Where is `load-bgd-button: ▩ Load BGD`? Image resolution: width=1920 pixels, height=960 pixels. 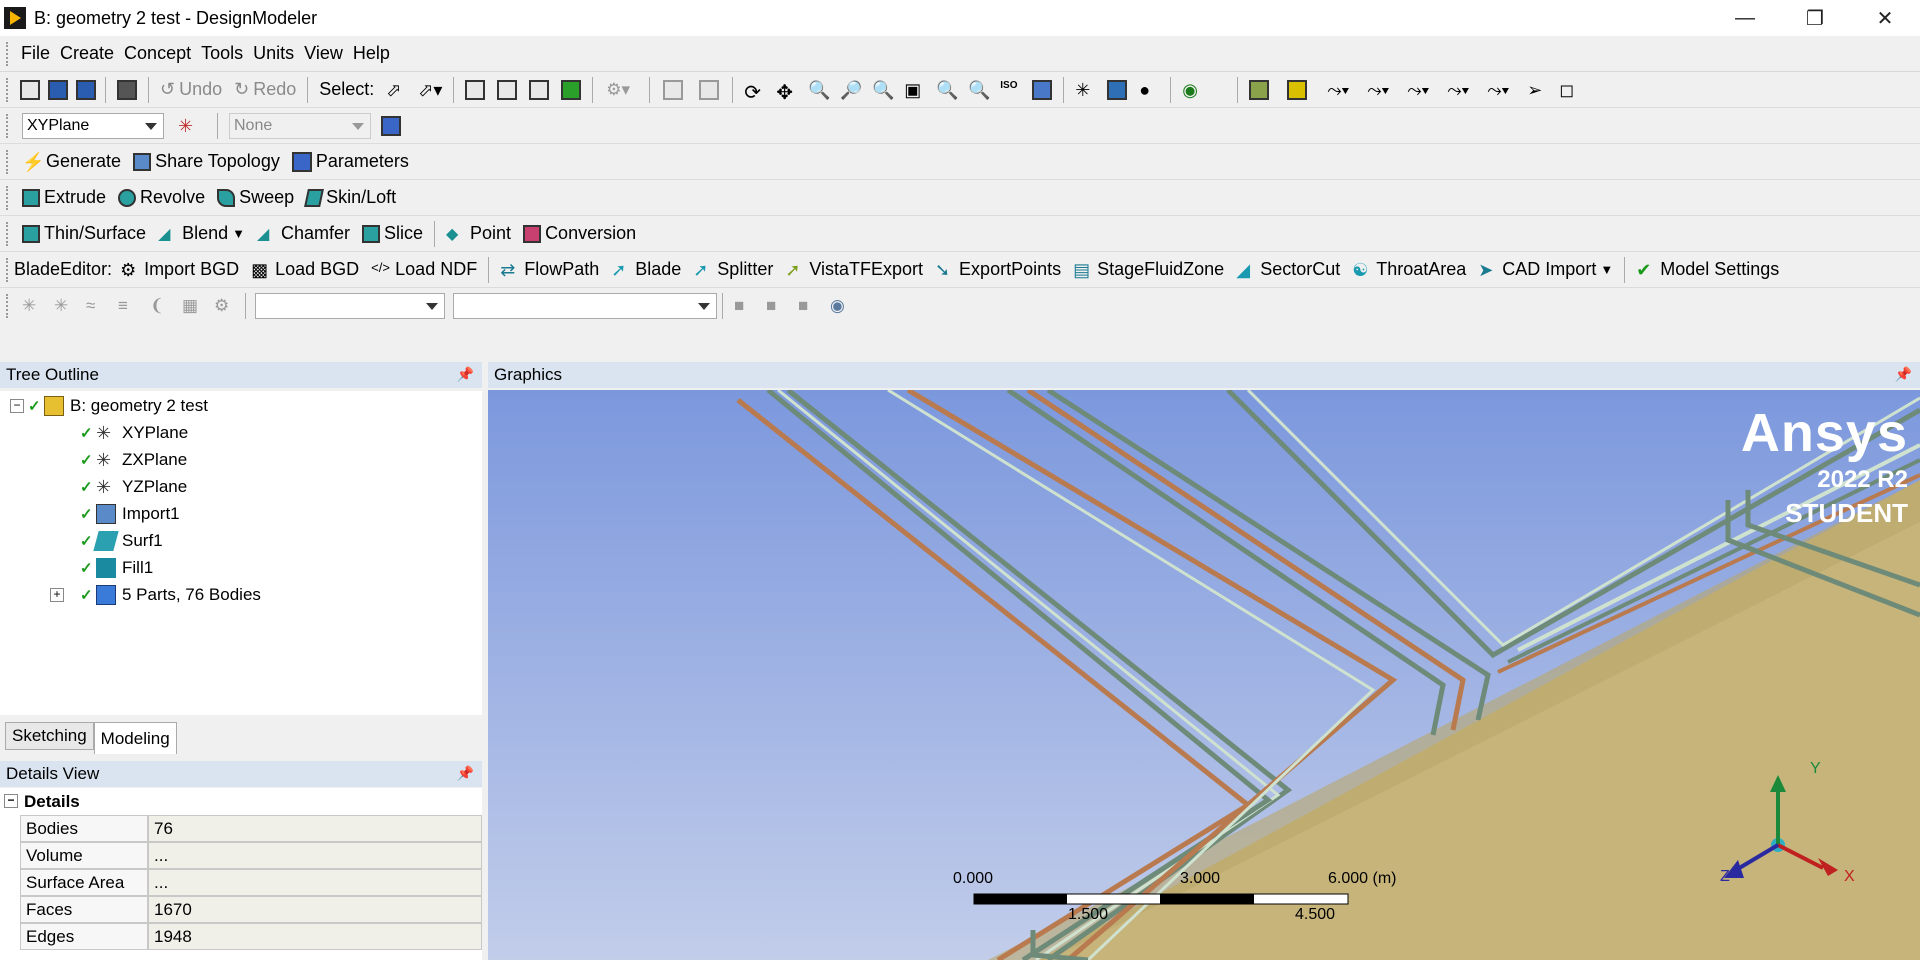
load-bgd-button: ▩ Load BGD is located at coordinates (305, 270).